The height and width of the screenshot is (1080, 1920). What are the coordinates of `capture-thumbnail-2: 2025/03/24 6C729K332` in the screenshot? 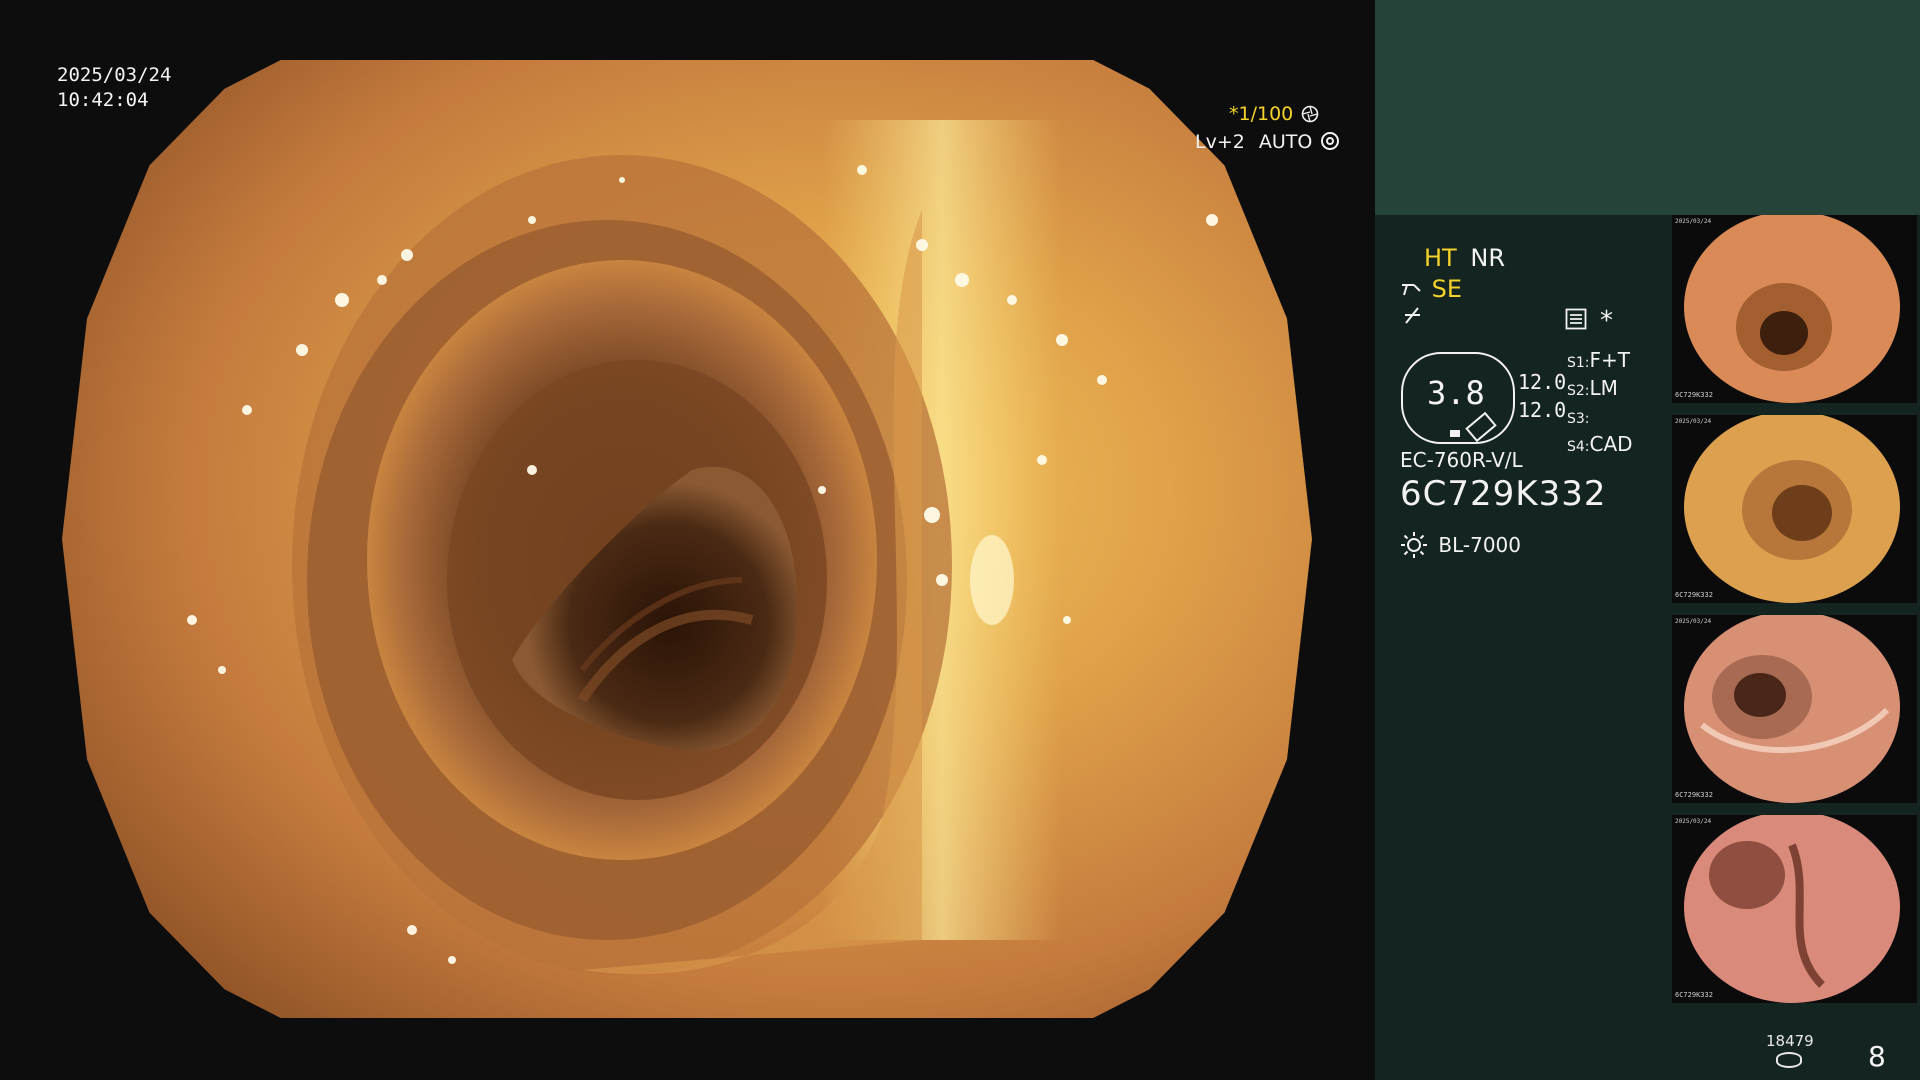 It's located at (1794, 509).